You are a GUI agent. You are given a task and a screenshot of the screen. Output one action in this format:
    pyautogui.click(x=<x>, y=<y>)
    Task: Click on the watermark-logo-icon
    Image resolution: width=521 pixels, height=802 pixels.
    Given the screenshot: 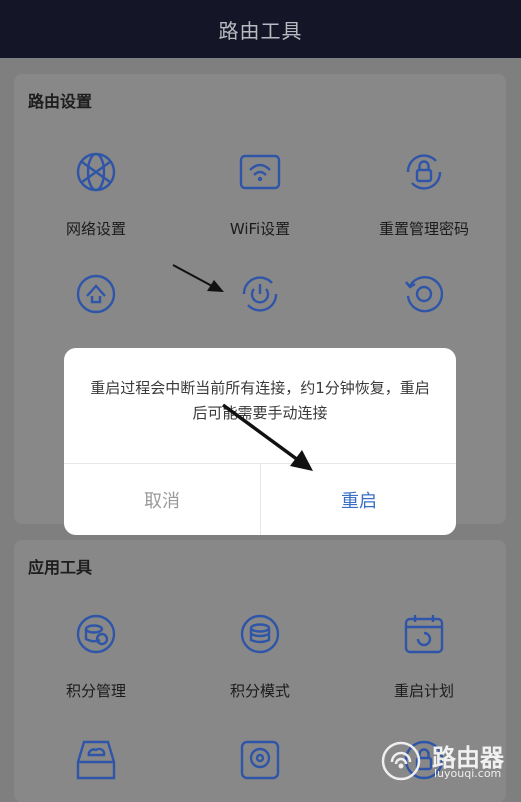 What is the action you would take?
    pyautogui.click(x=401, y=761)
    